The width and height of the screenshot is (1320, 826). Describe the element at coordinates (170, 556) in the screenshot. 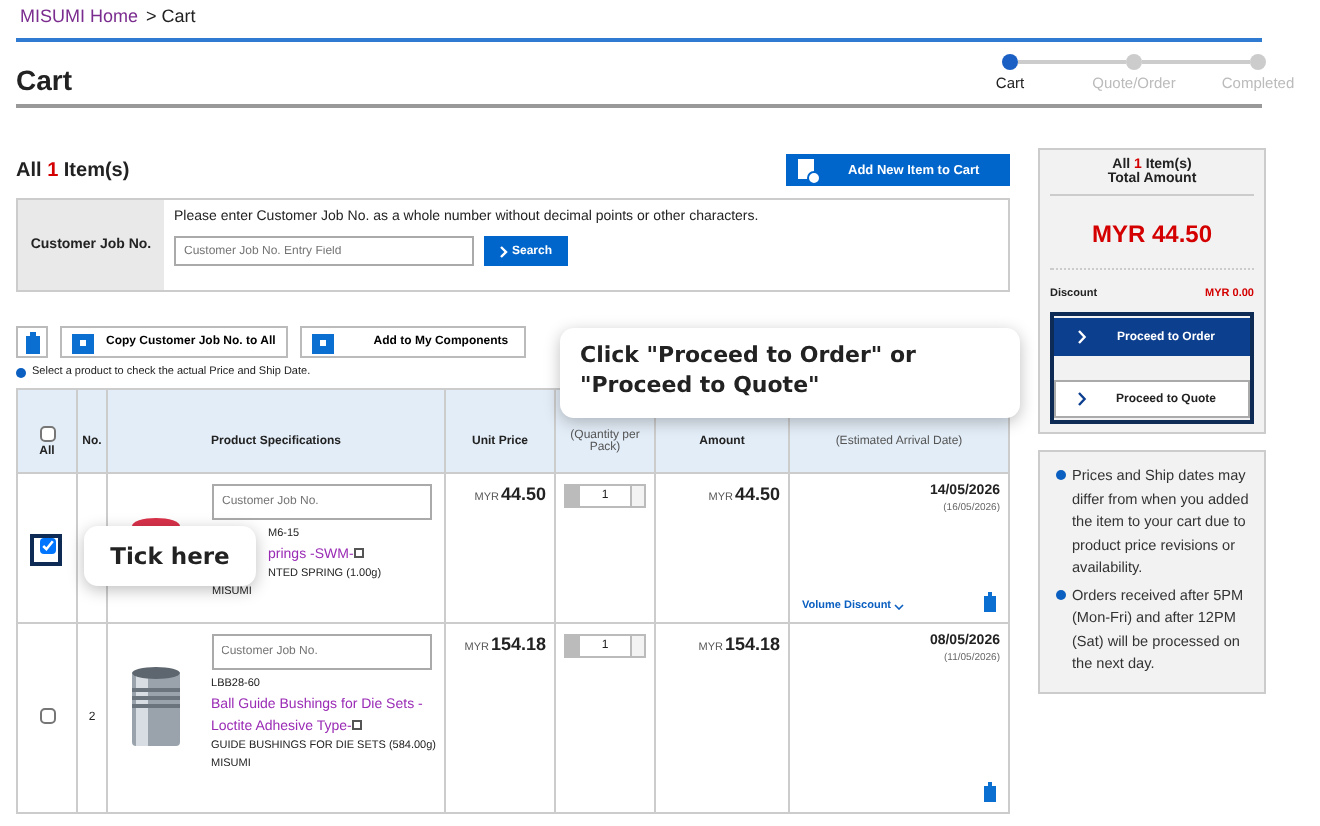

I see `tick-callout: Tick here` at that location.